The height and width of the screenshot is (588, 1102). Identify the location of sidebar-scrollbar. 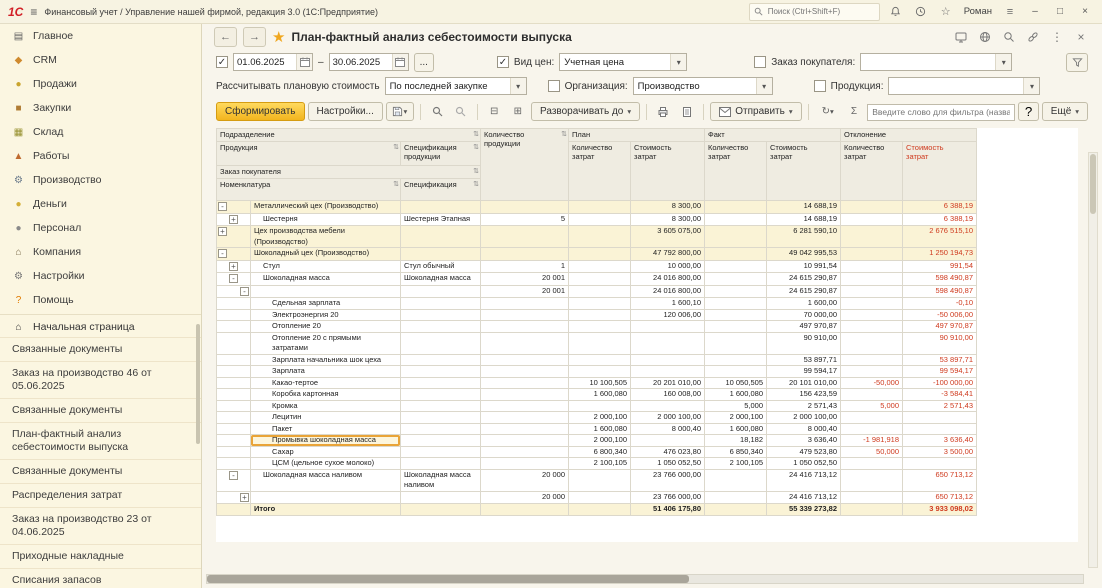
(198, 384).